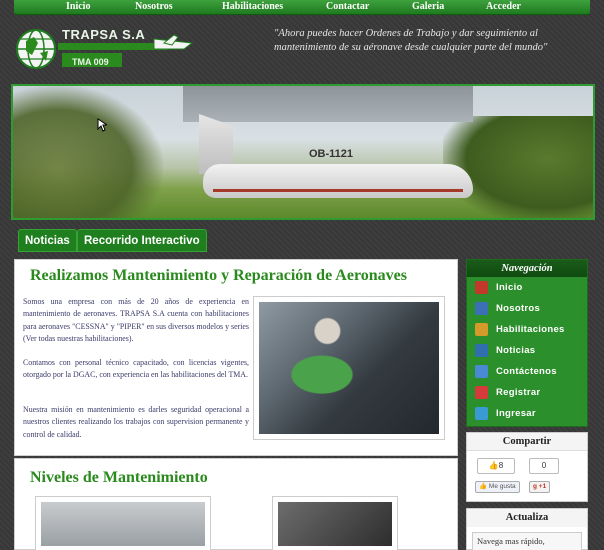 This screenshot has height=550, width=604. I want to click on like-count-badge: 👍8, so click(496, 466).